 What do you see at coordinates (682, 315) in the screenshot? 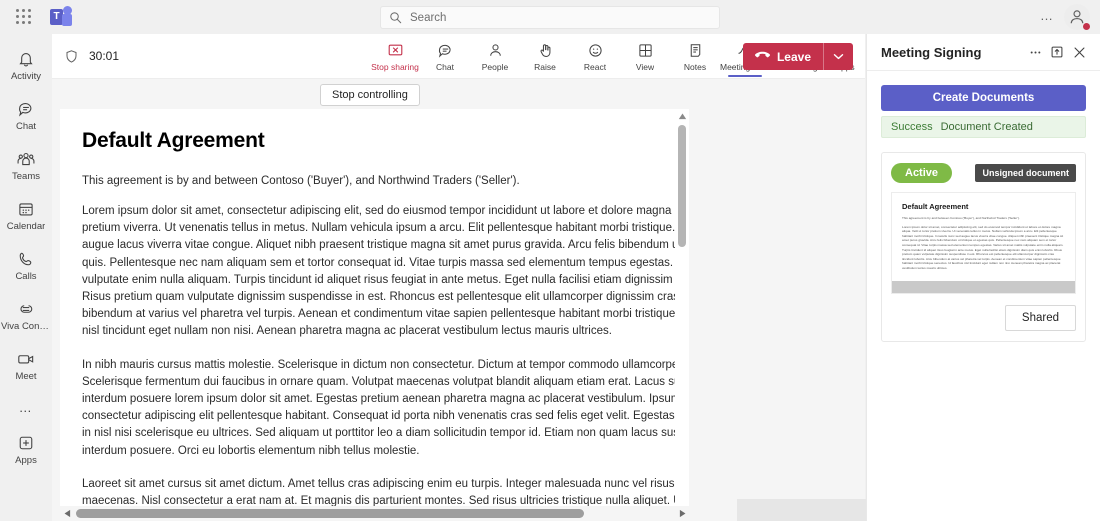
I see `document-vertical-scrollbar` at bounding box center [682, 315].